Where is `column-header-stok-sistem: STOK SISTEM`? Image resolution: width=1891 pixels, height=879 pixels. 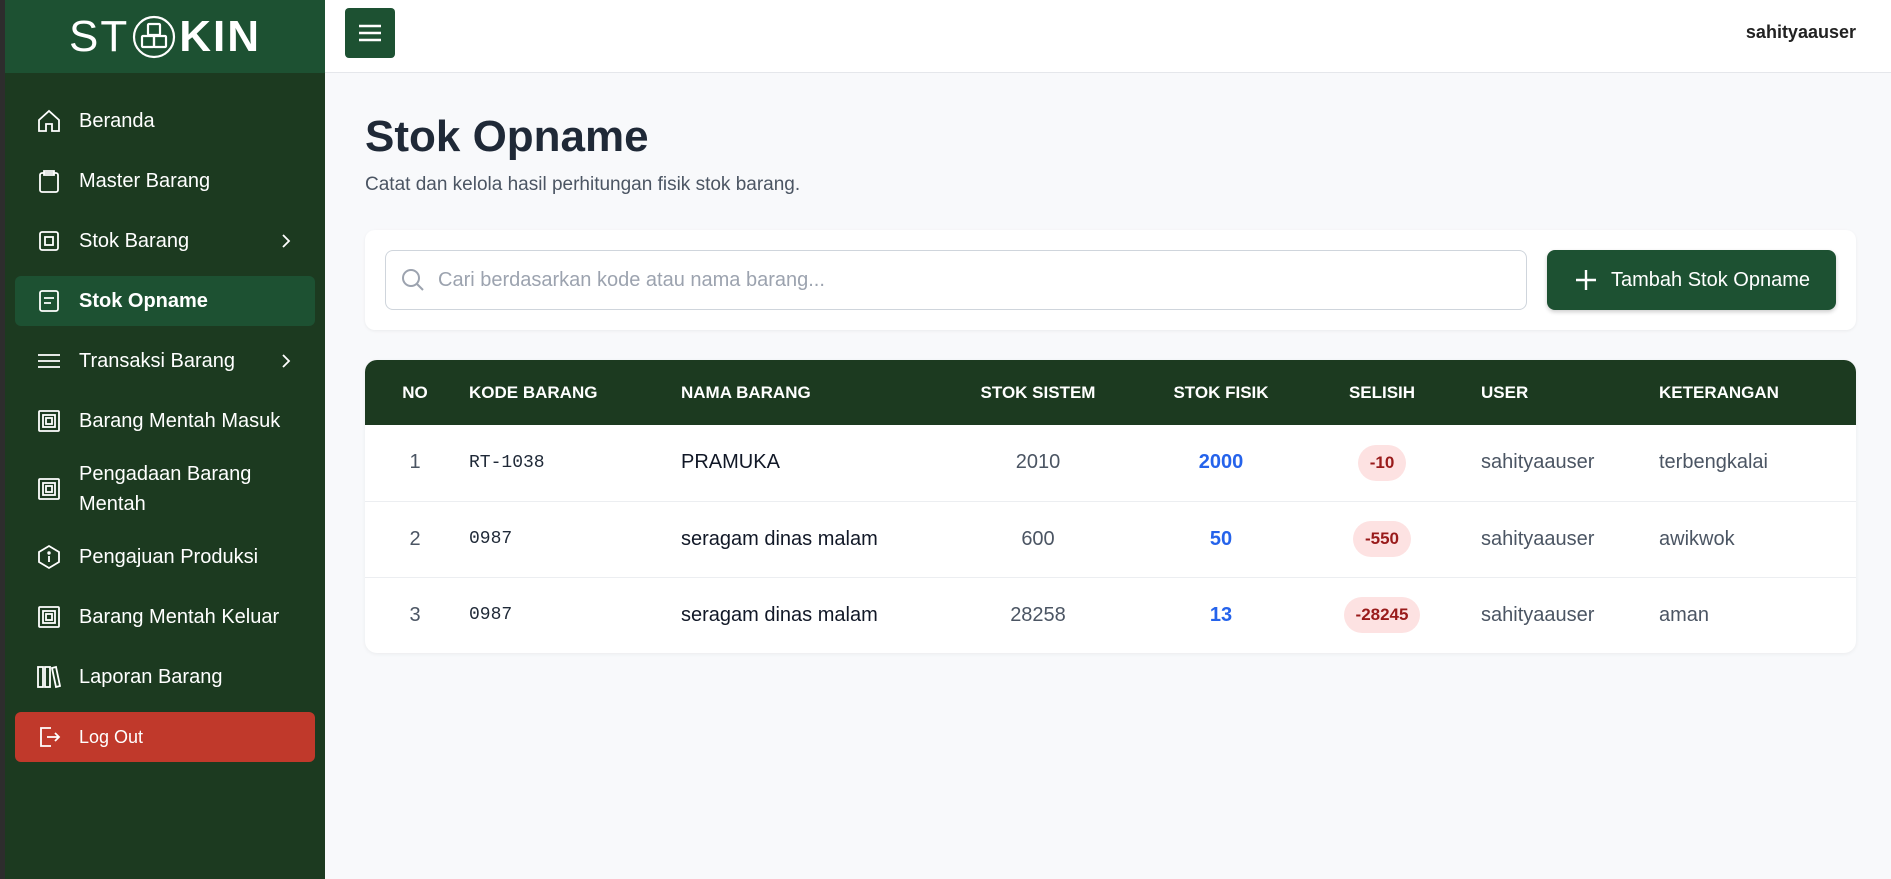 column-header-stok-sistem: STOK SISTEM is located at coordinates (1038, 392).